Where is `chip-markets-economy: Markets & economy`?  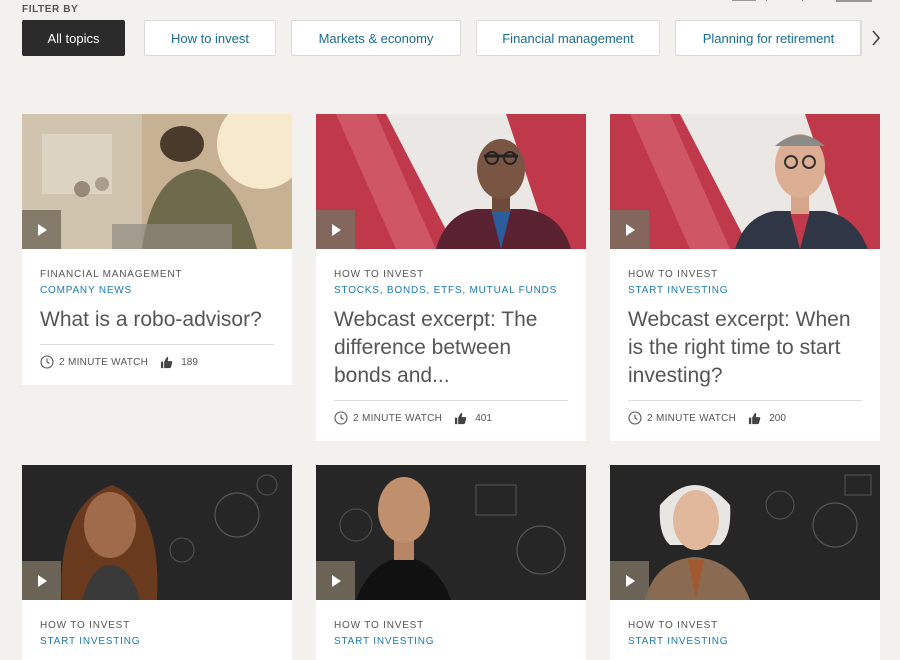
chip-markets-economy: Markets & economy is located at coordinates (376, 38).